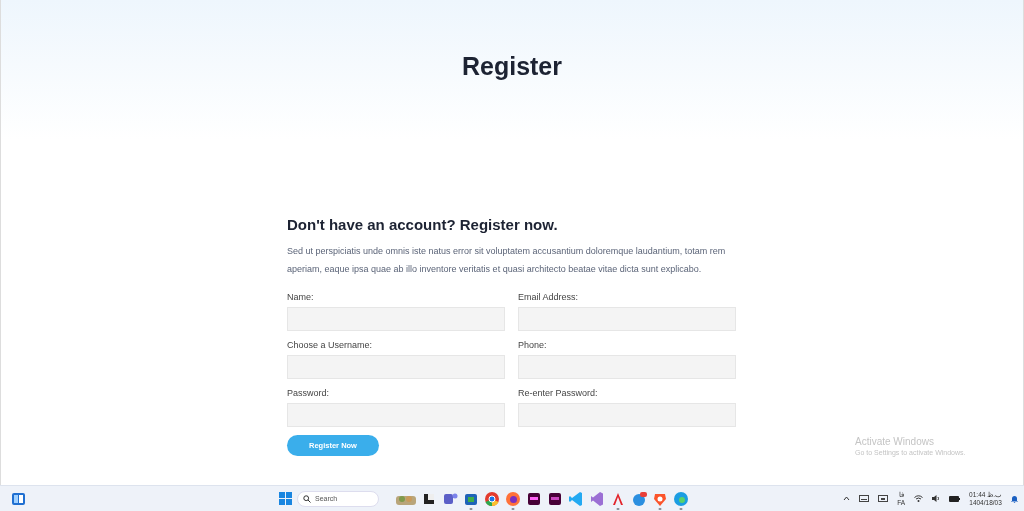 This screenshot has height=511, width=1024. What do you see at coordinates (330, 345) in the screenshot?
I see `field-label: Choose a Username:` at bounding box center [330, 345].